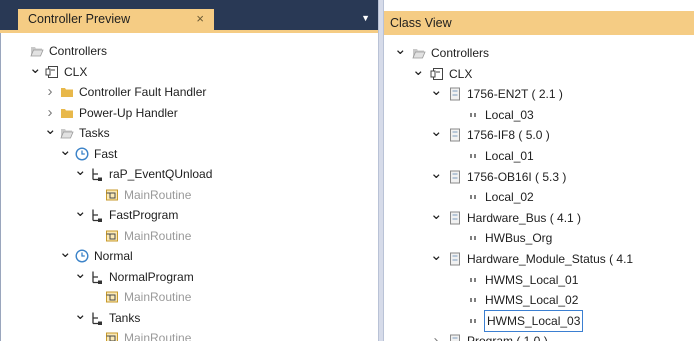  Describe the element at coordinates (517, 176) in the screenshot. I see `tree-item-label: 1756-OB16I ( 5.3 )` at that location.